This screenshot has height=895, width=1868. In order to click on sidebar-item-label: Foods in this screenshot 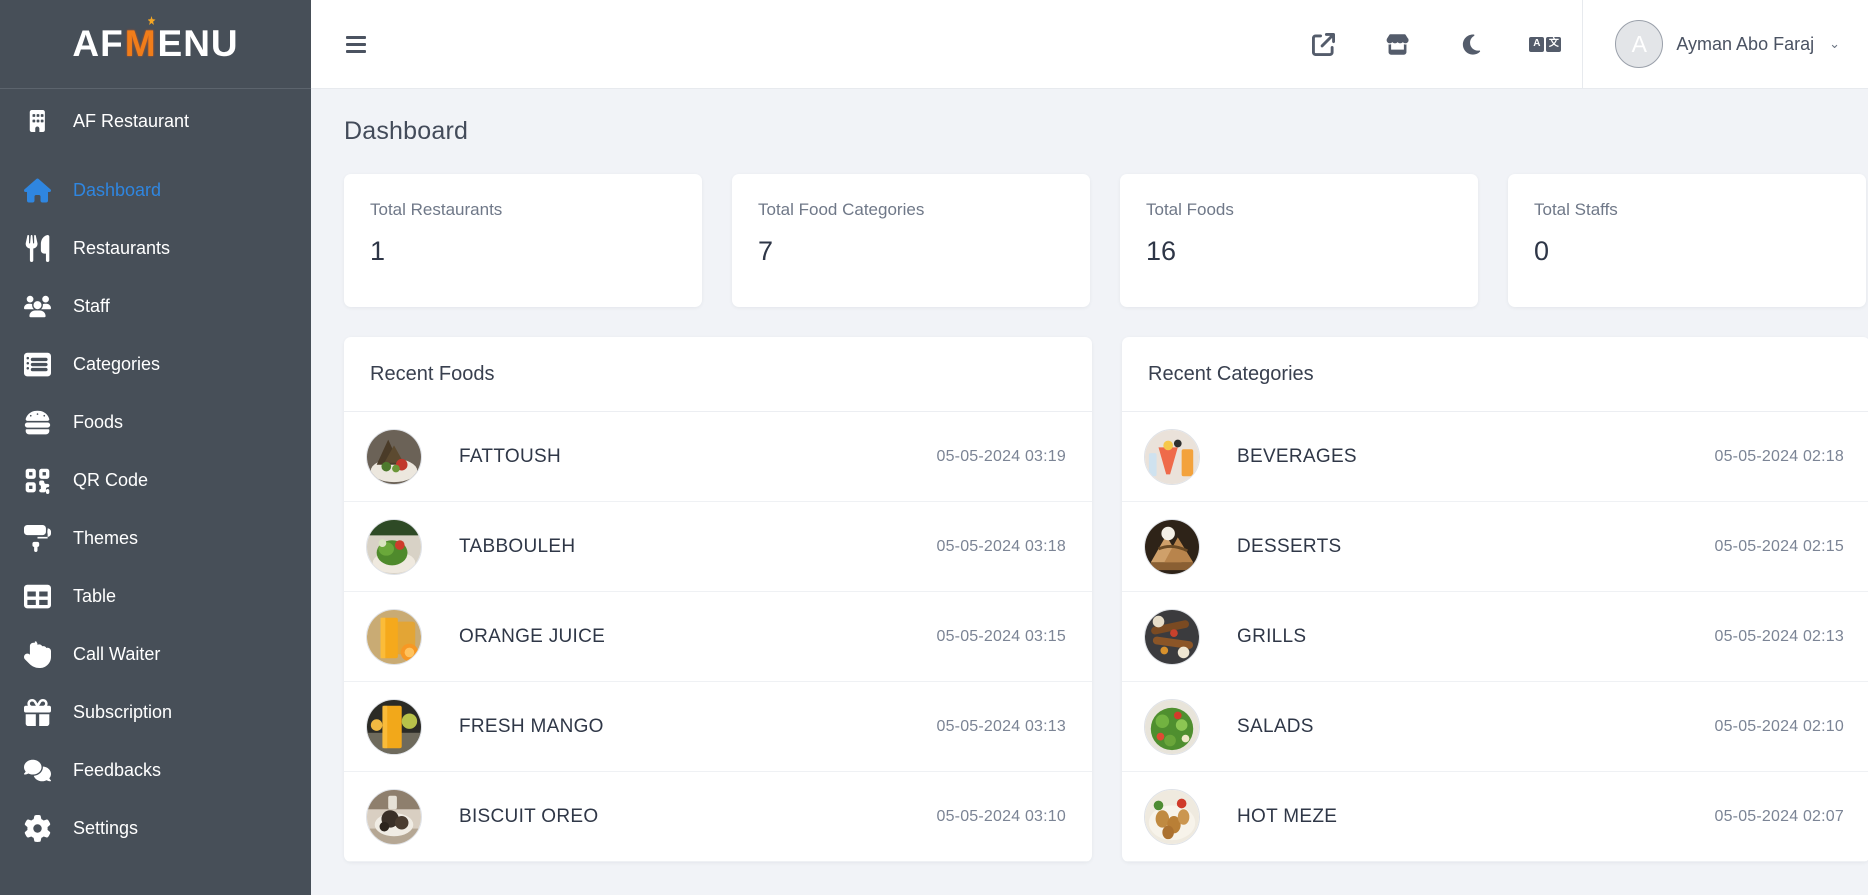, I will do `click(98, 422)`.